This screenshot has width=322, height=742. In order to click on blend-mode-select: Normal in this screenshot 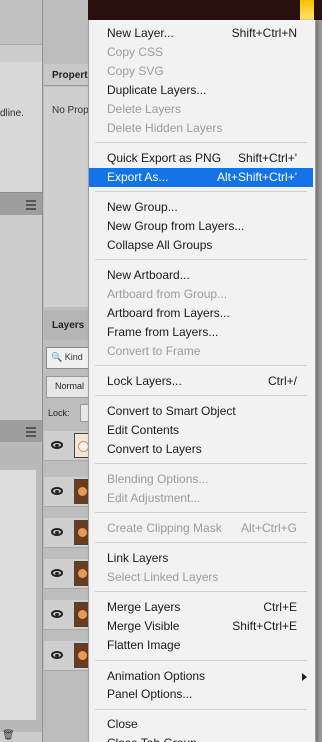, I will do `click(68, 387)`.